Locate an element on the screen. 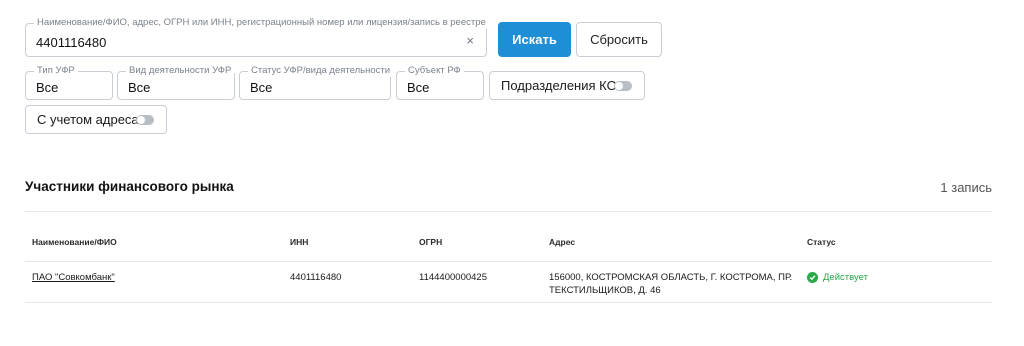 The height and width of the screenshot is (346, 1024). filter-region-select: Субъект РФ Все is located at coordinates (440, 82).